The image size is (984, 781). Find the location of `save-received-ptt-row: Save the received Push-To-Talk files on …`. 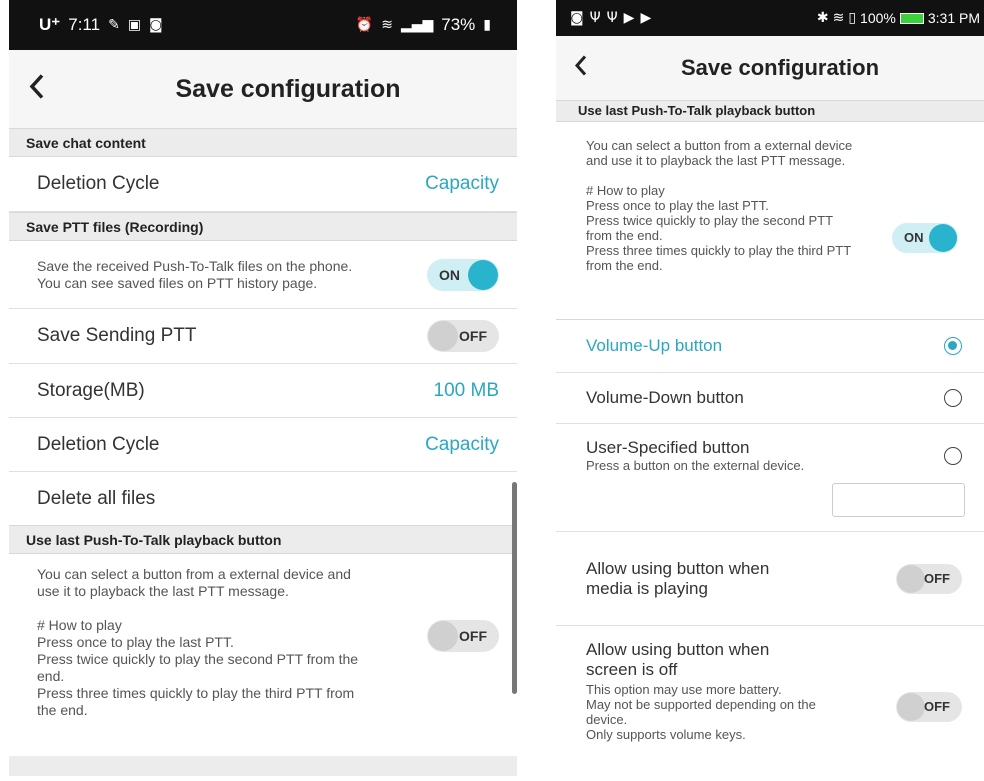

save-received-ptt-row: Save the received Push-To-Talk files on … is located at coordinates (263, 275).